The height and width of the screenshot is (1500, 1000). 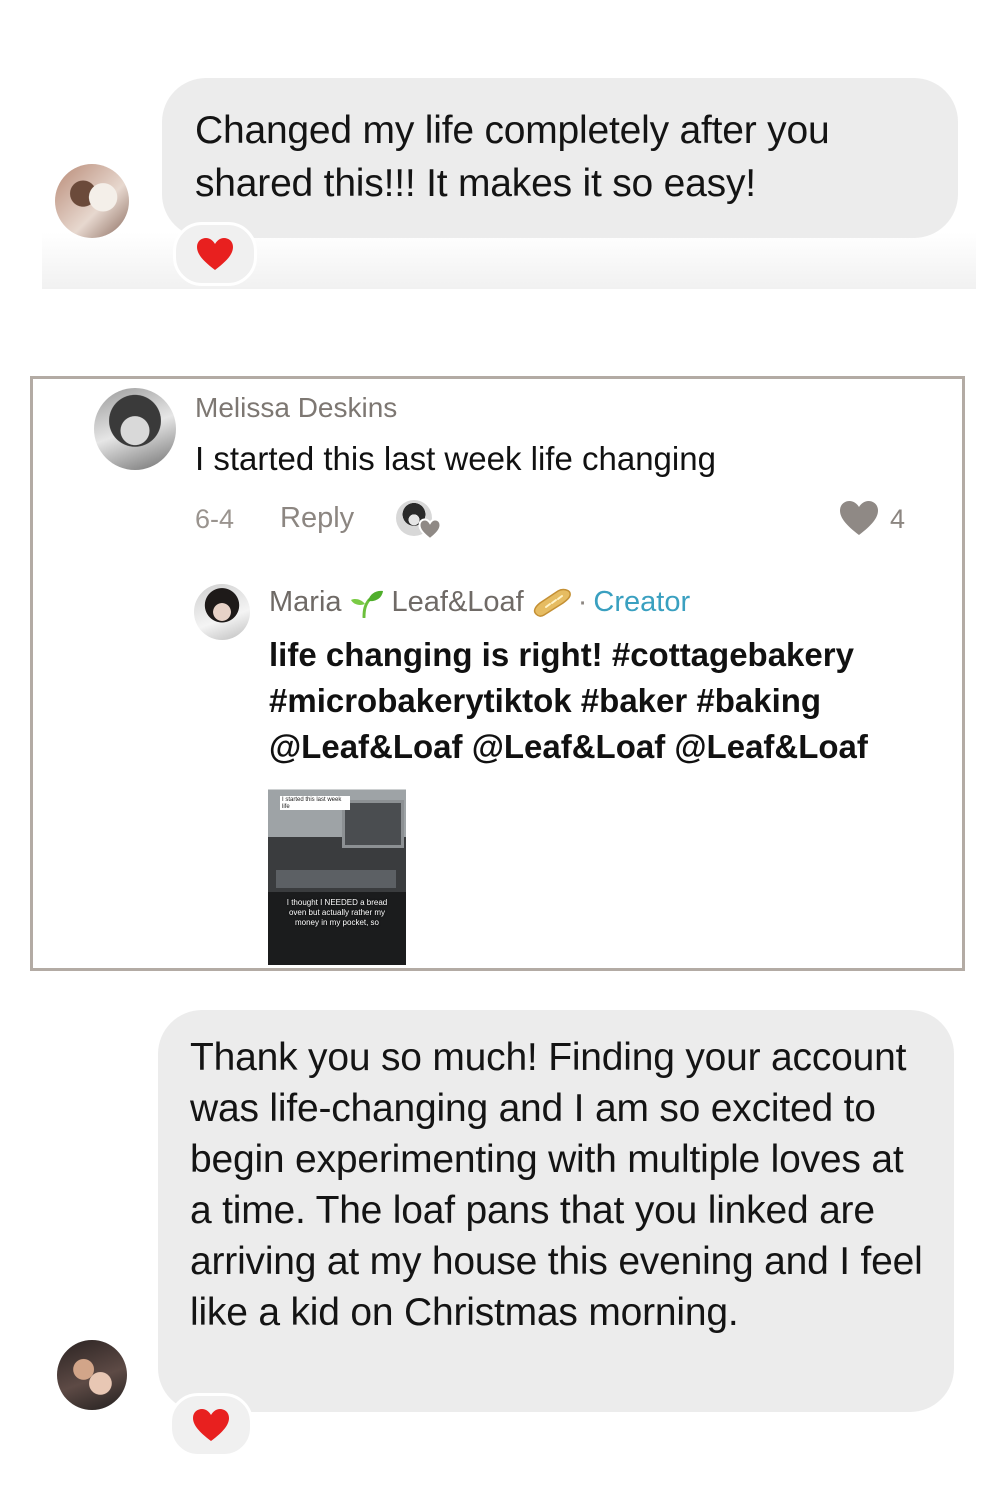 What do you see at coordinates (366, 604) in the screenshot?
I see `sprout-icon` at bounding box center [366, 604].